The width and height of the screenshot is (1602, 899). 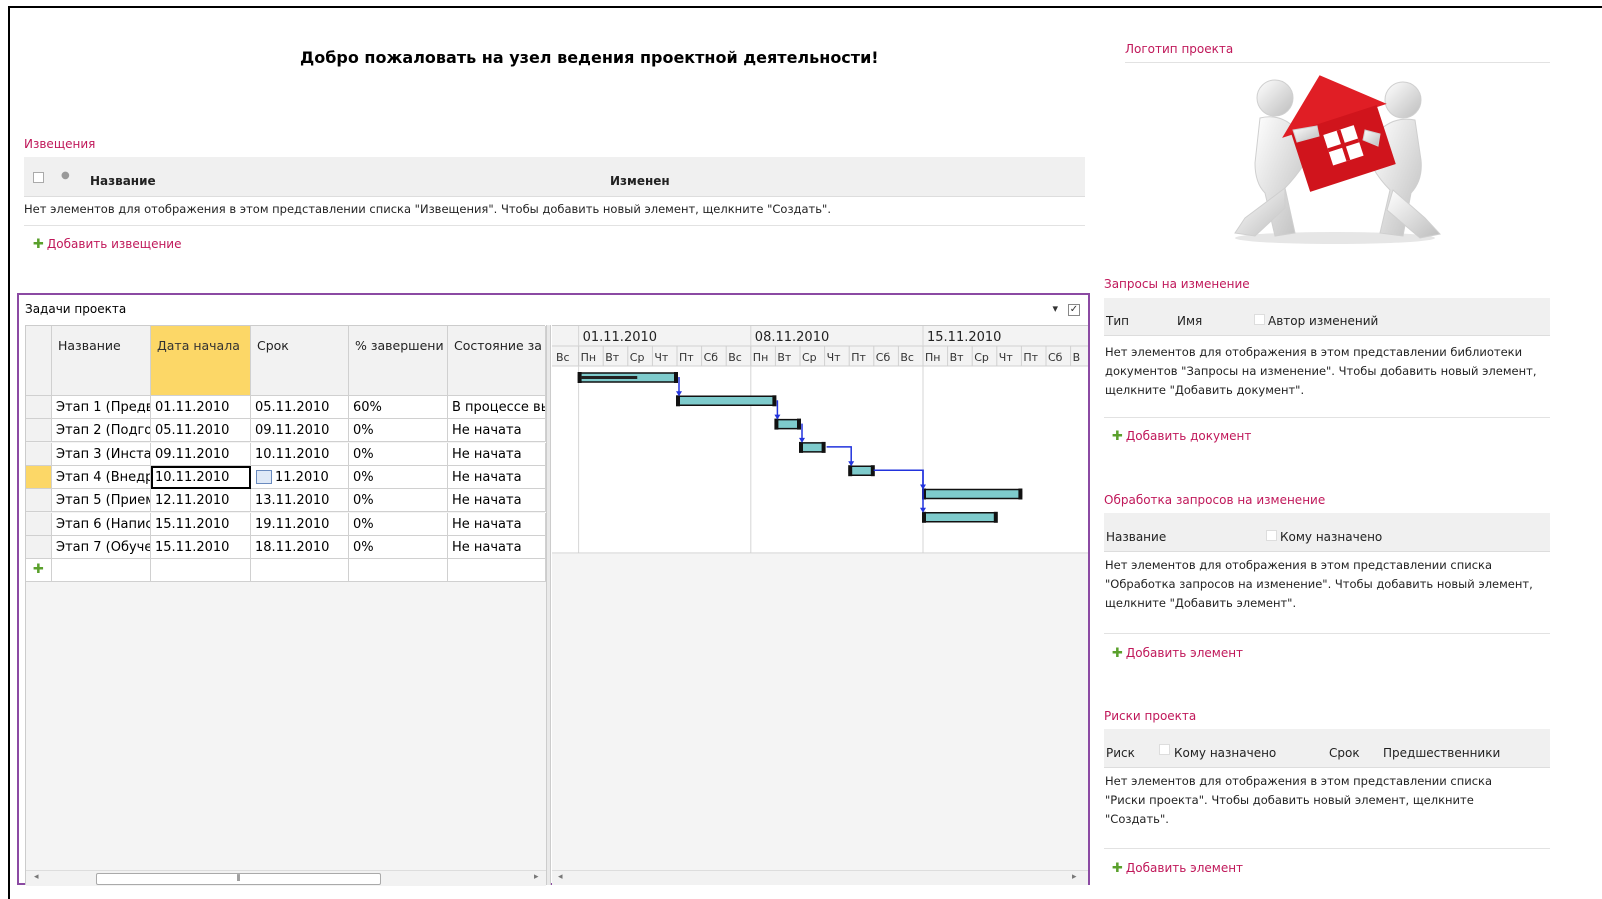 What do you see at coordinates (201, 501) in the screenshot?
I see `cell-start: 12.11.2010` at bounding box center [201, 501].